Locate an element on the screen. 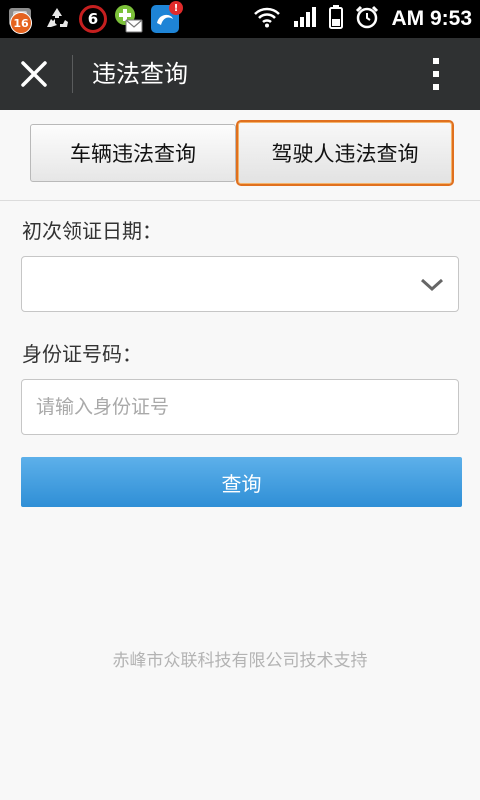 Image resolution: width=480 pixels, height=800 pixels. footer-credit: 赤峰市众联科技有限公司技术支持 is located at coordinates (240, 661).